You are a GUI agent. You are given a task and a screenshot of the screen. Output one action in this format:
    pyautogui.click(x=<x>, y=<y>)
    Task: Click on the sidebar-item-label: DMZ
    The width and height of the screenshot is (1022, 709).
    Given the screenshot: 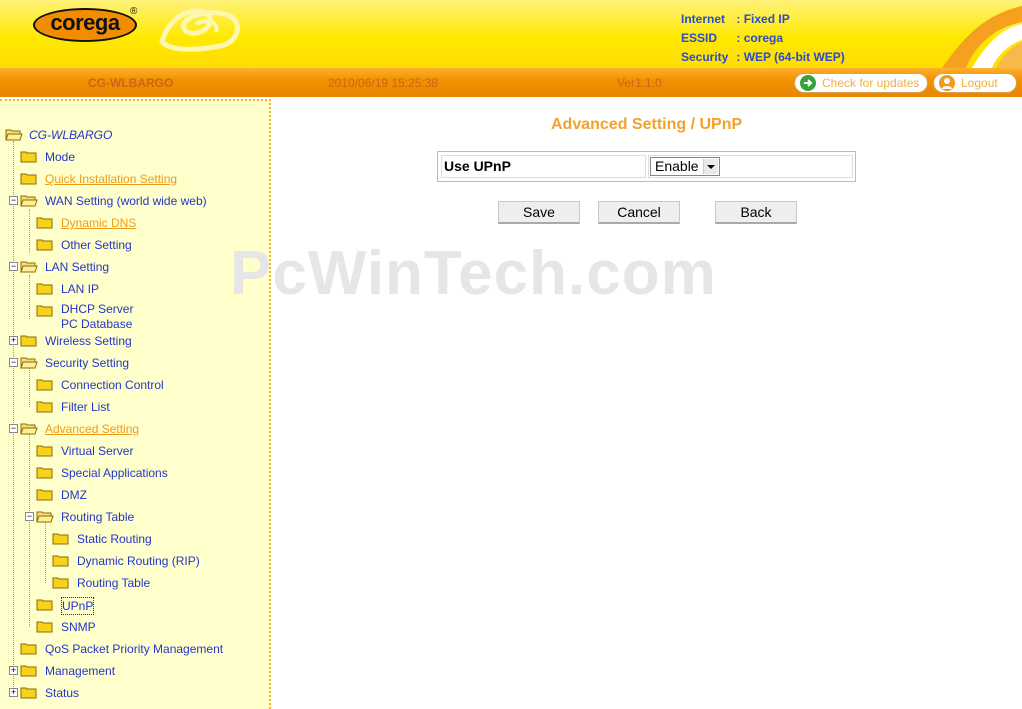 What is the action you would take?
    pyautogui.click(x=74, y=495)
    